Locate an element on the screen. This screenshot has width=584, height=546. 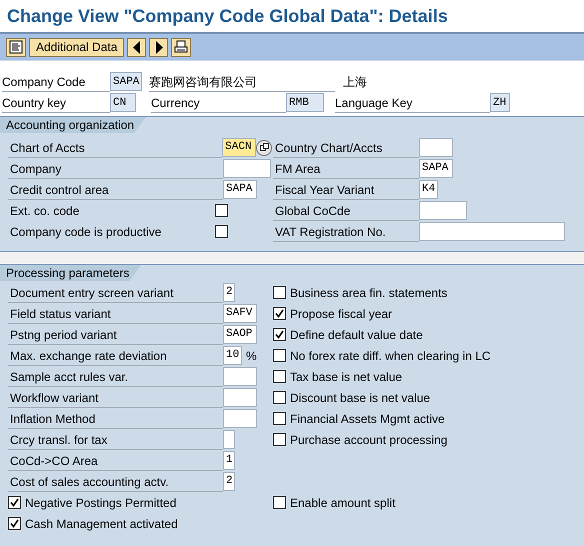
printer-icon is located at coordinates (181, 47).